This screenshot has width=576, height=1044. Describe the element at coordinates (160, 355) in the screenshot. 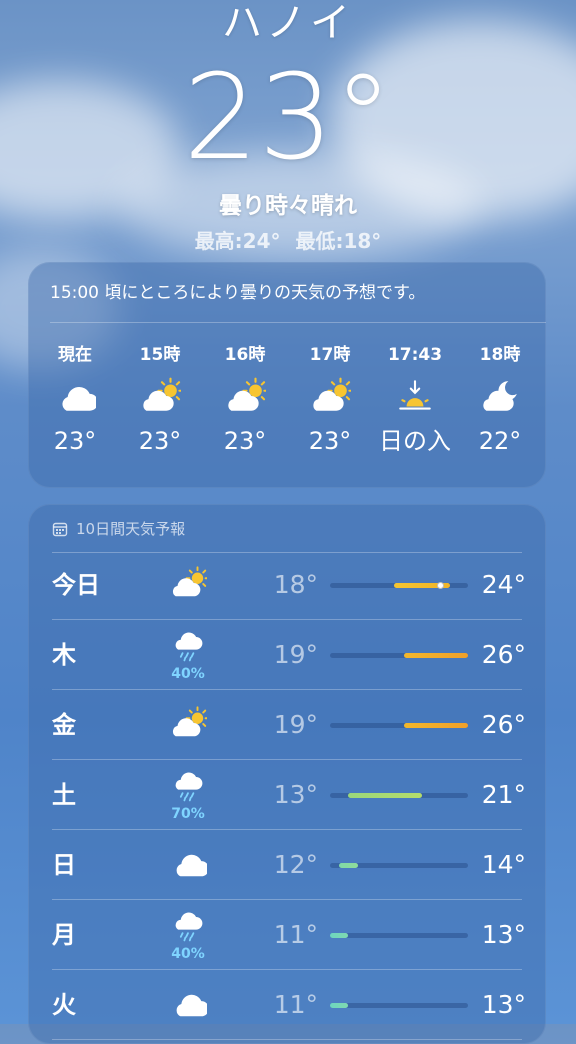

I see `hour-label: 15時` at that location.